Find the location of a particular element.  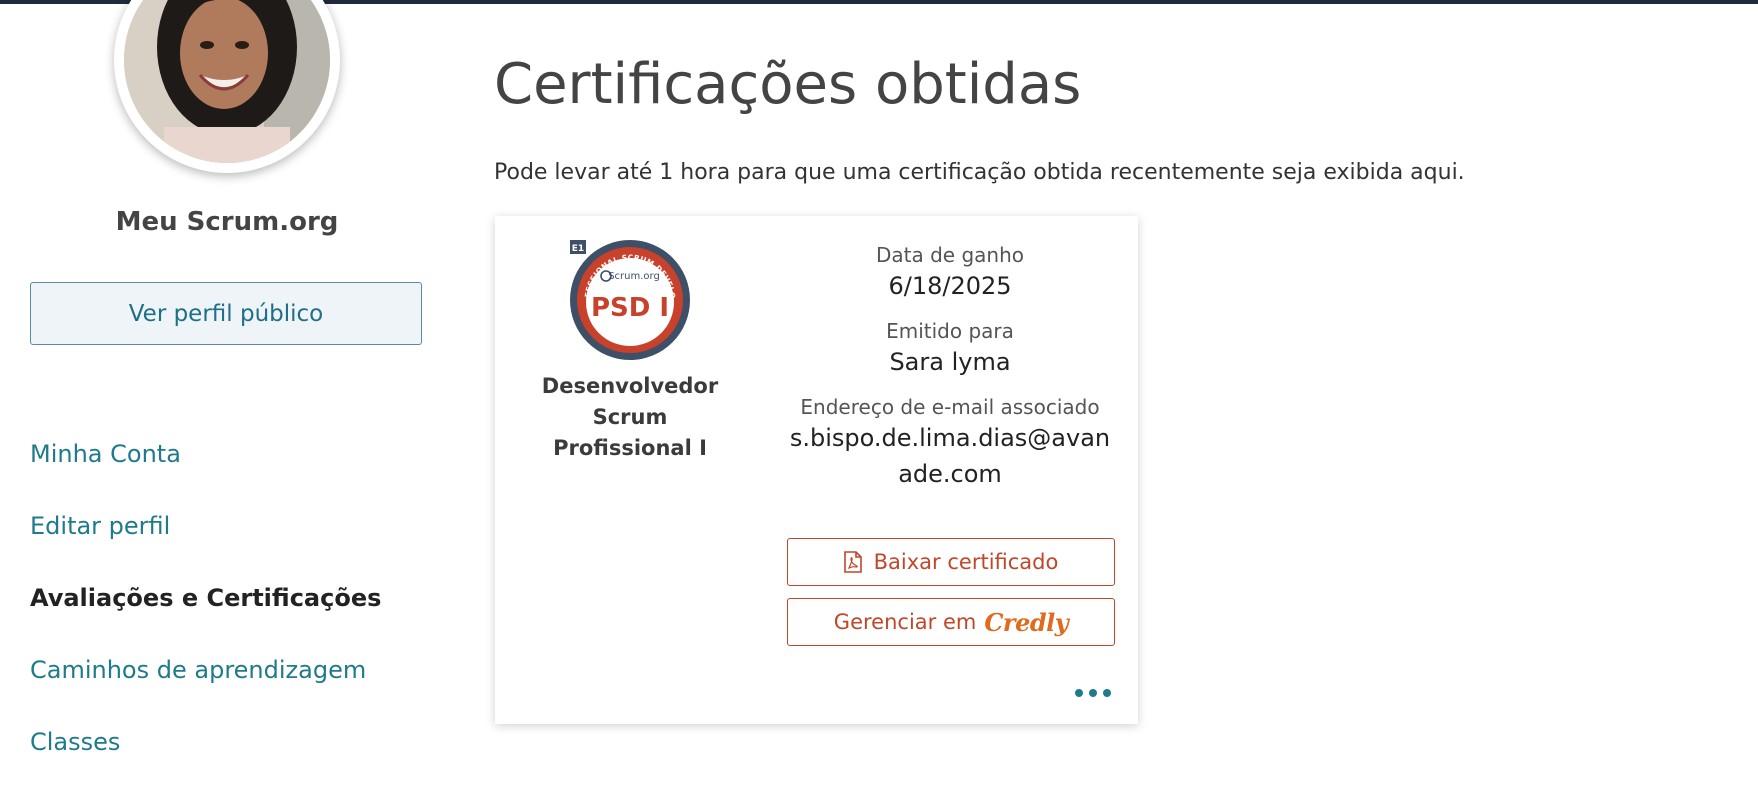

sidebar-item-learning-paths: Caminhos de aprendizagem is located at coordinates (230, 682).